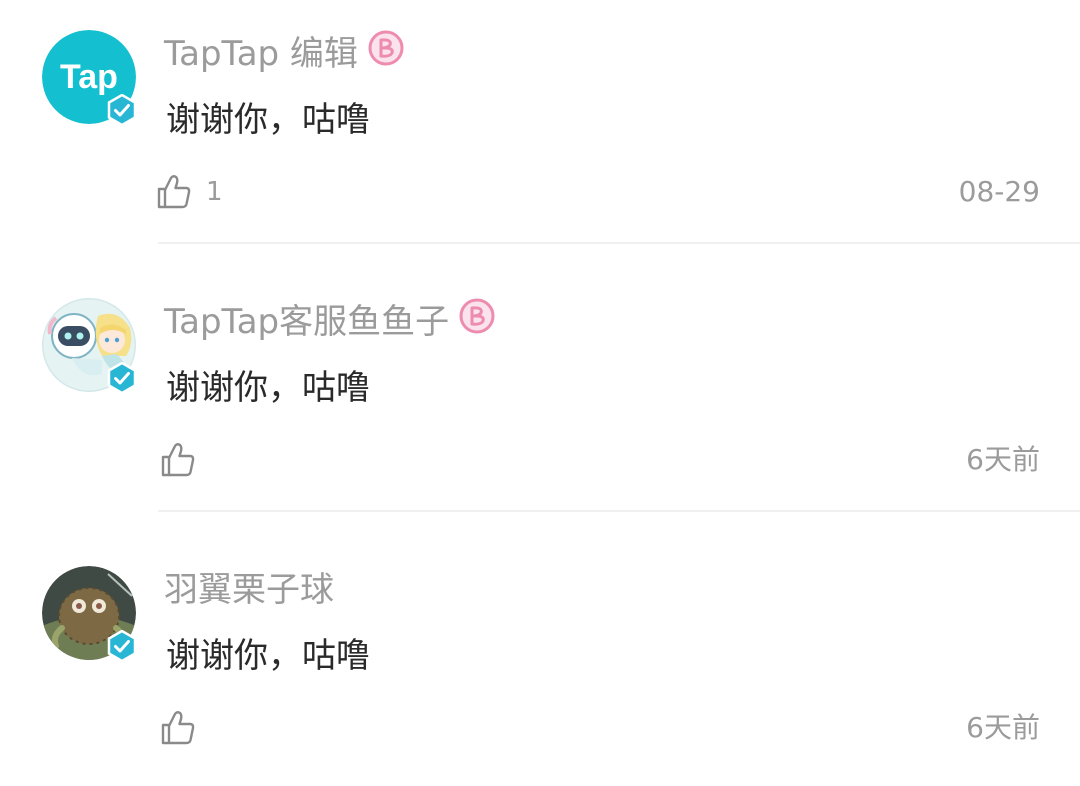 The height and width of the screenshot is (786, 1080). I want to click on username-label: TapTap 编辑, so click(261, 54).